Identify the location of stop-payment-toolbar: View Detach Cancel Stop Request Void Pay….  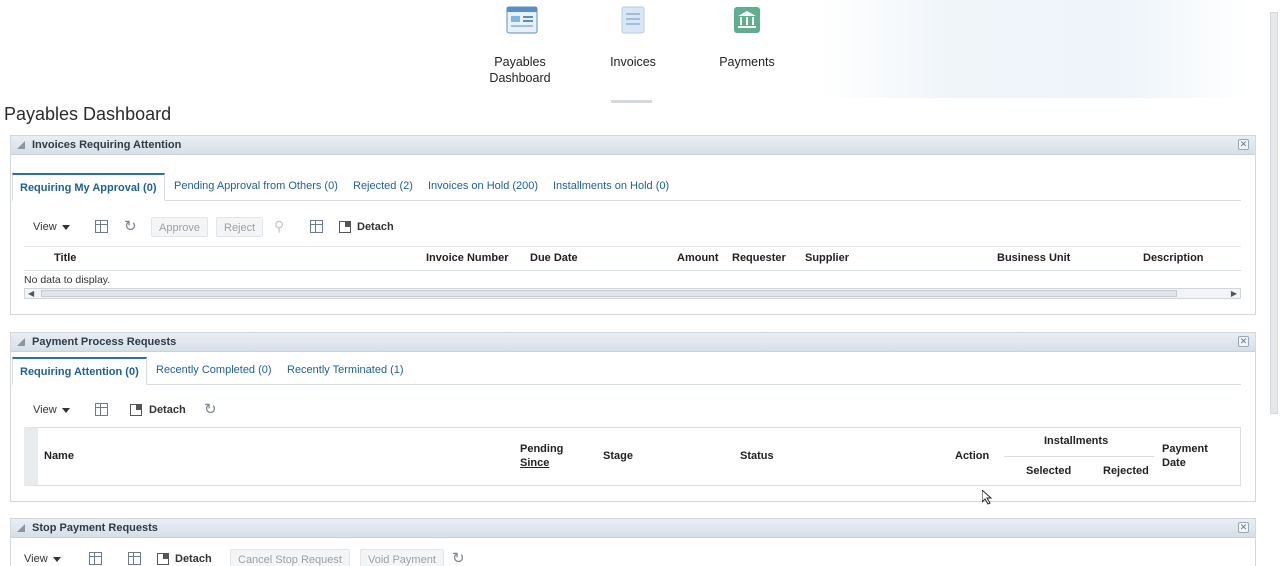
(254, 557).